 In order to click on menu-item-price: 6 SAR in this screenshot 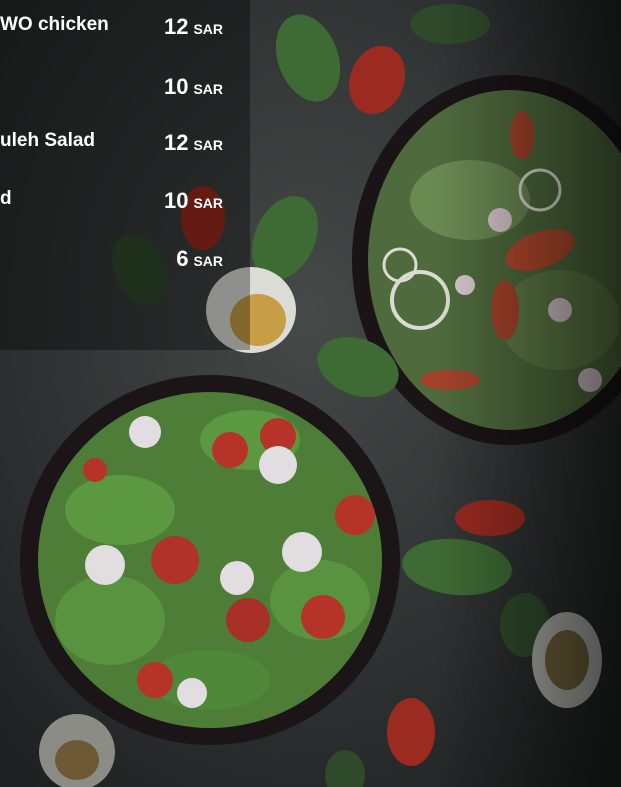, I will do `click(199, 259)`.